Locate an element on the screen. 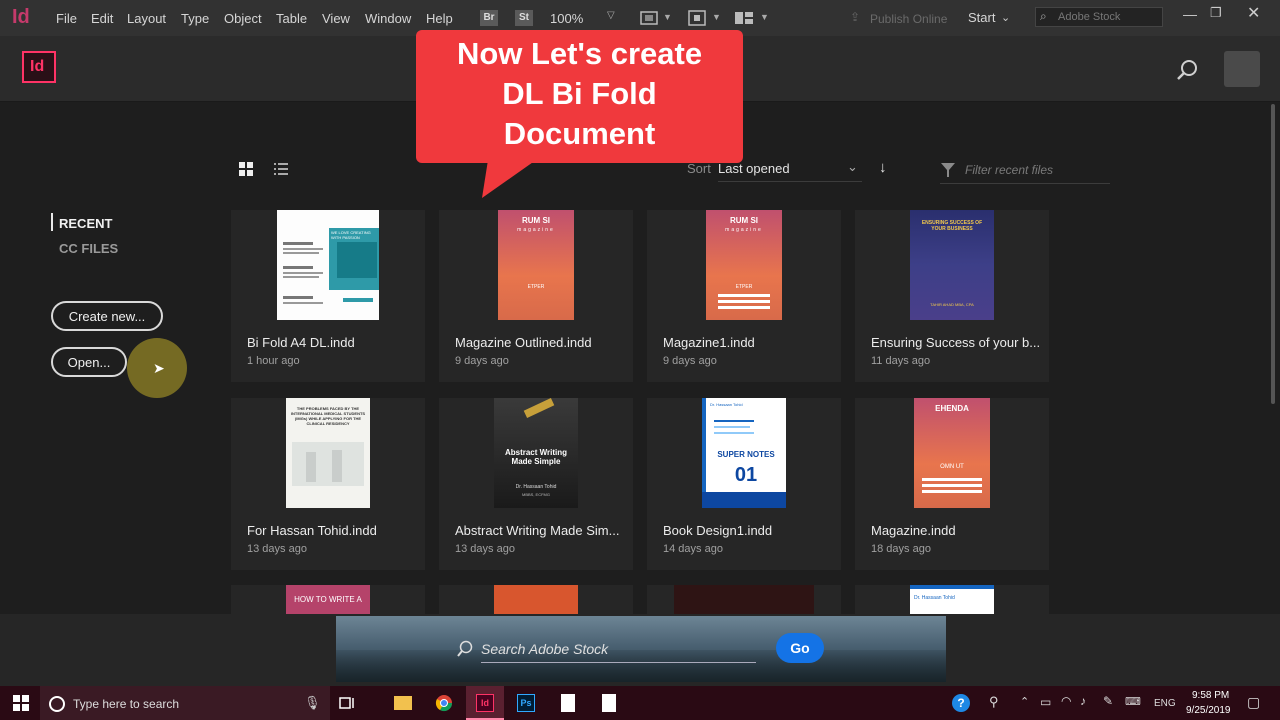 The width and height of the screenshot is (1280, 720). zoom-level: 100% is located at coordinates (566, 18).